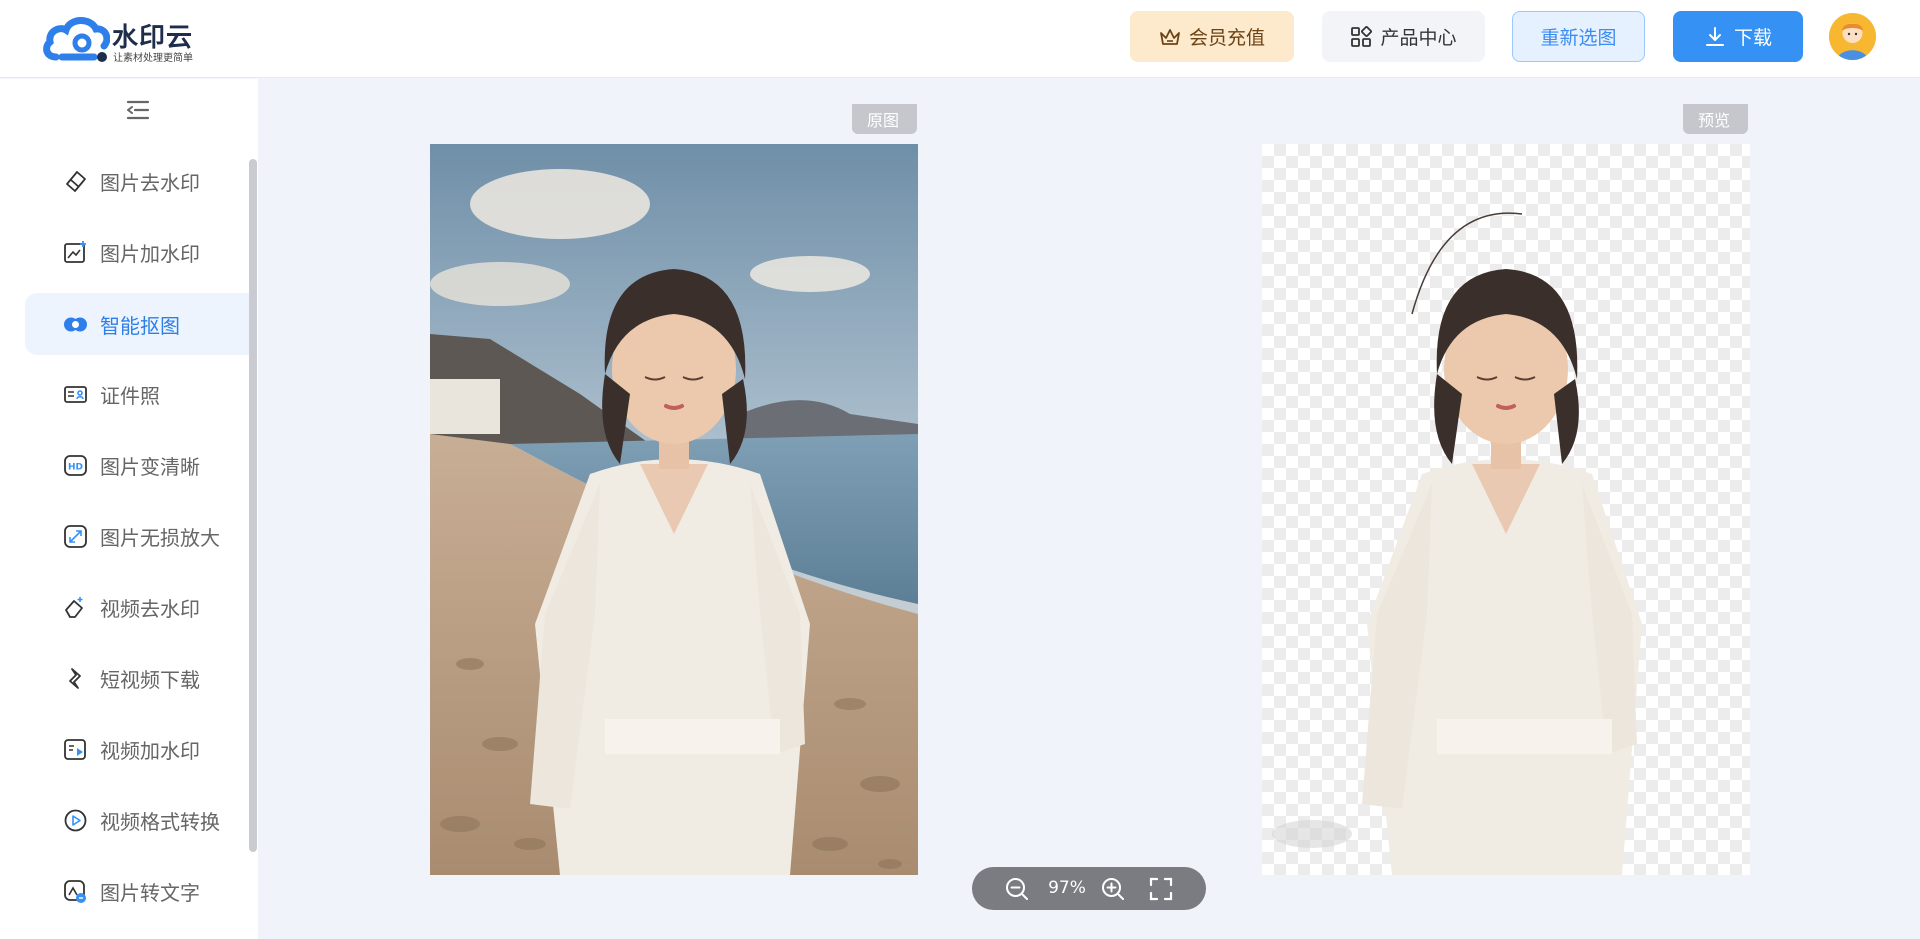 The image size is (1920, 939). Describe the element at coordinates (150, 892) in the screenshot. I see `sidebar-item-label: 图片转文字` at that location.